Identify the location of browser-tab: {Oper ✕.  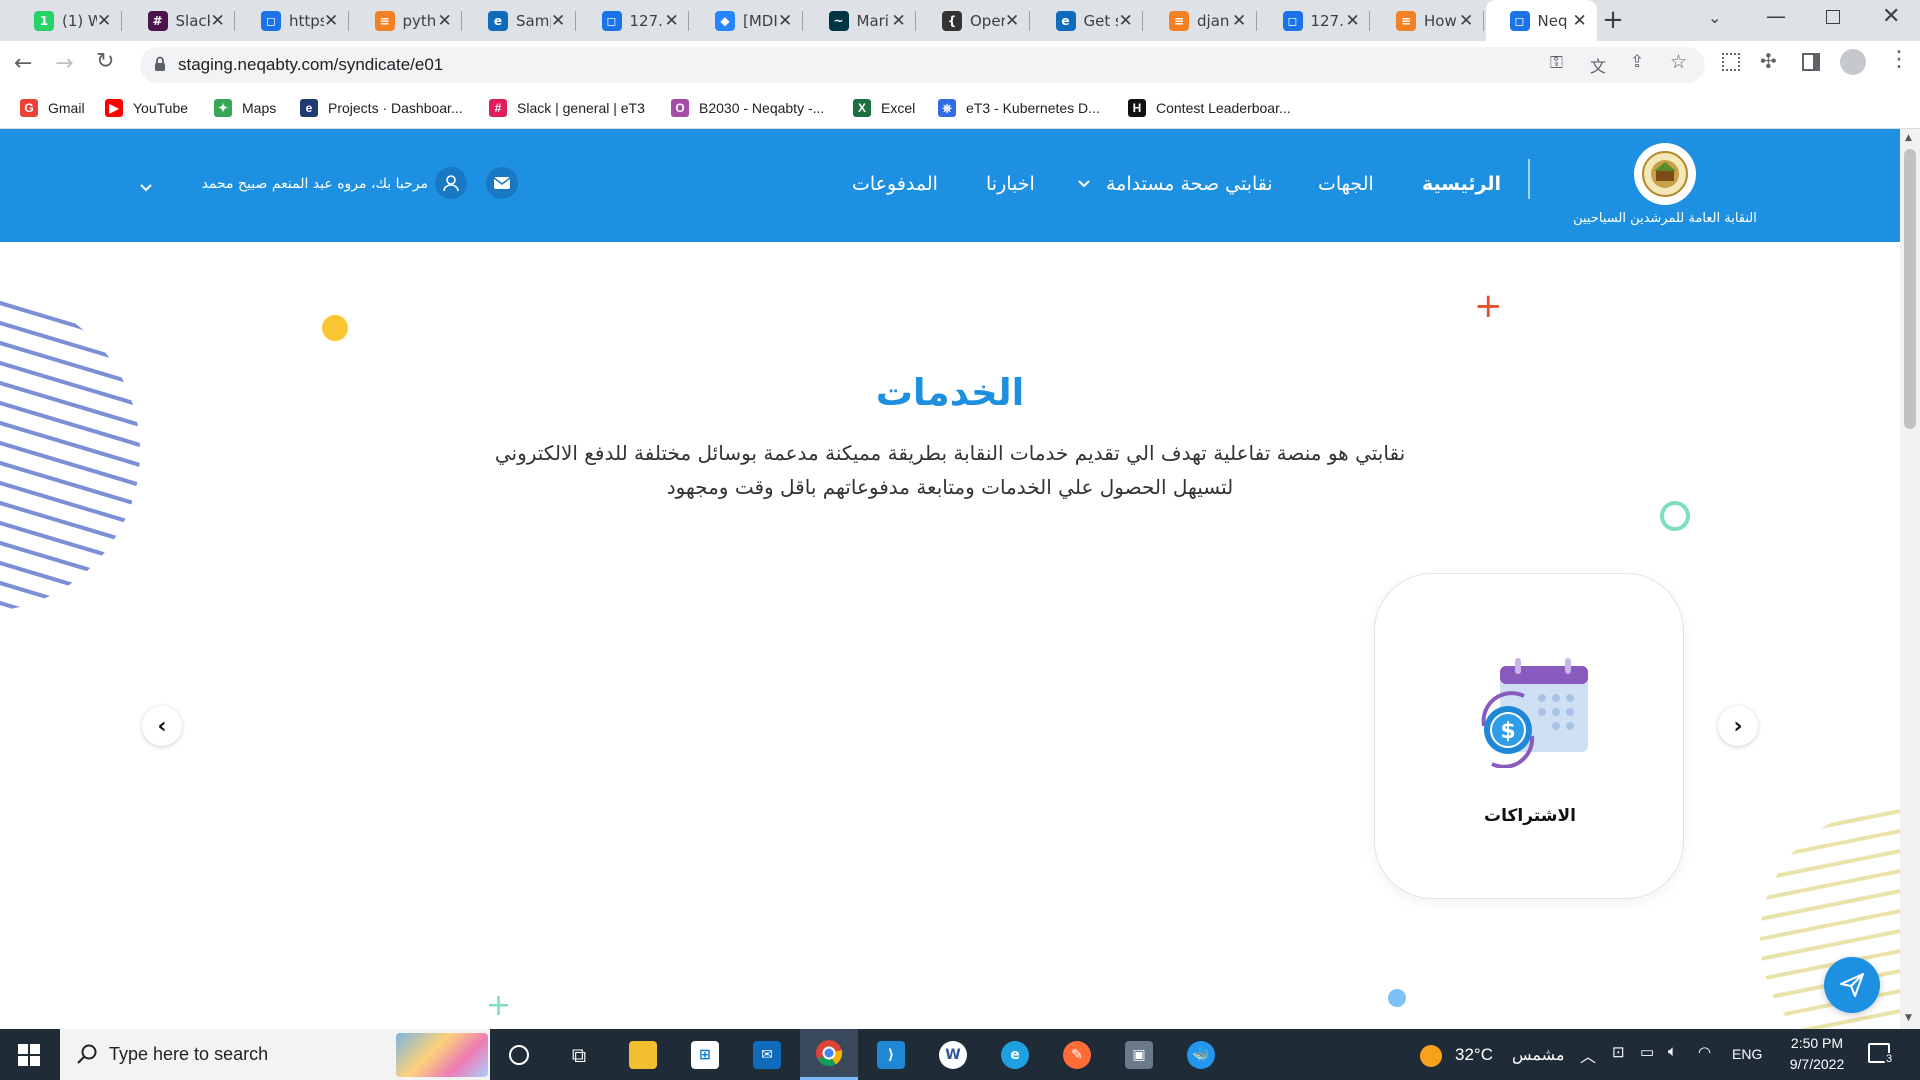
(974, 20).